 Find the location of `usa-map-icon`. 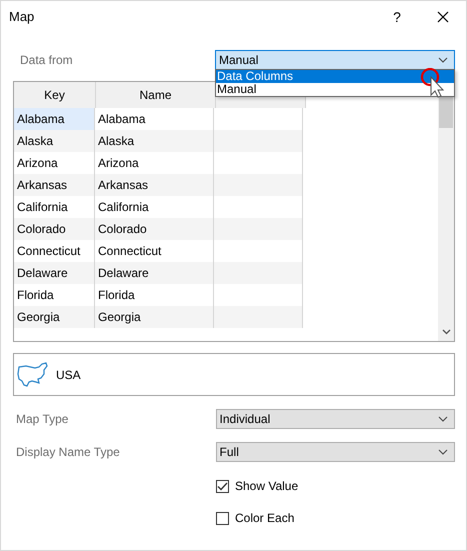

usa-map-icon is located at coordinates (33, 375).